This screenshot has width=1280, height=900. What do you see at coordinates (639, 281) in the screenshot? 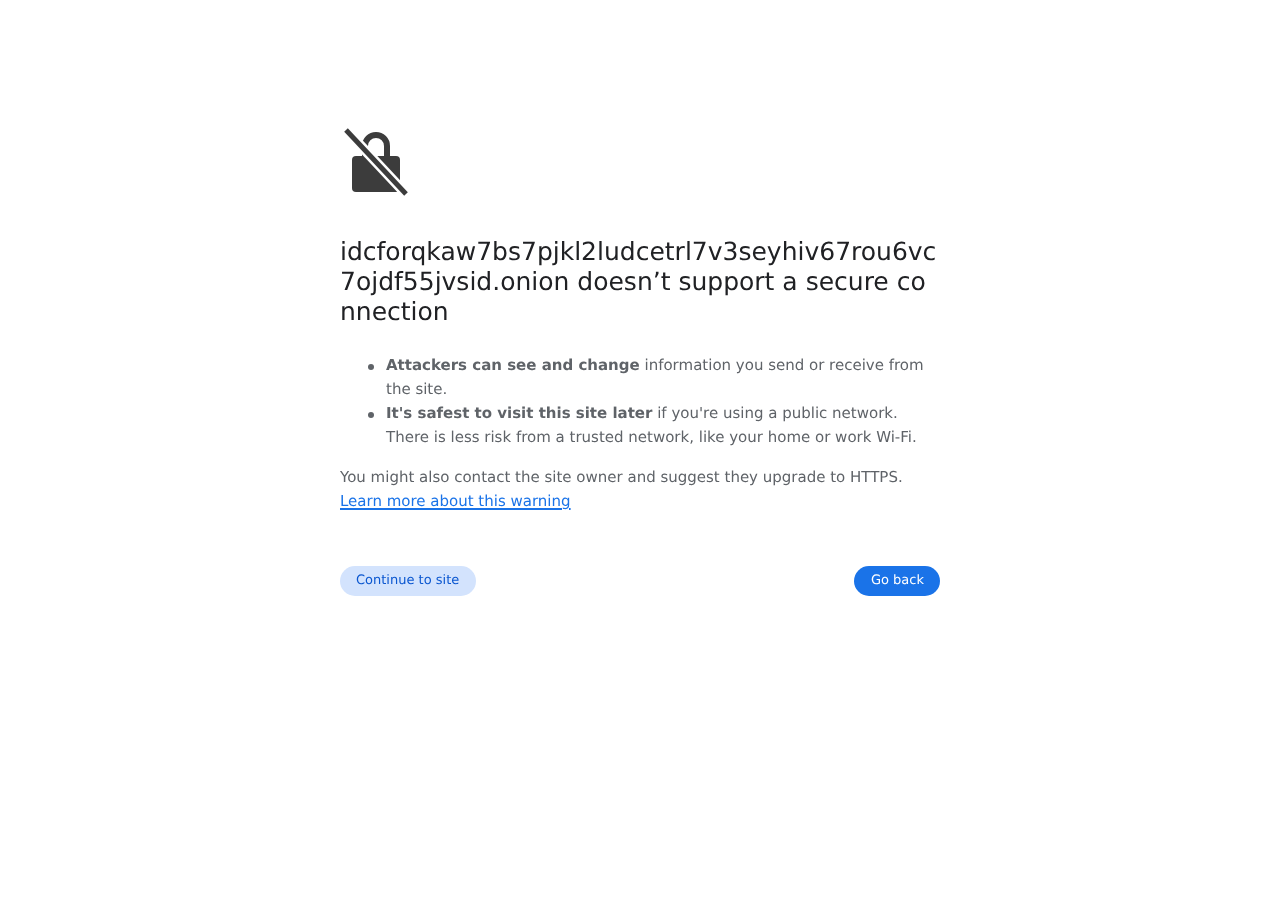
I see `heading: idcforqkaw7bs7pjkl2ludcetrl7v3seyhiv67rou6vc7ojdf55jvsid.onion doesn’t support a secure connection` at bounding box center [639, 281].